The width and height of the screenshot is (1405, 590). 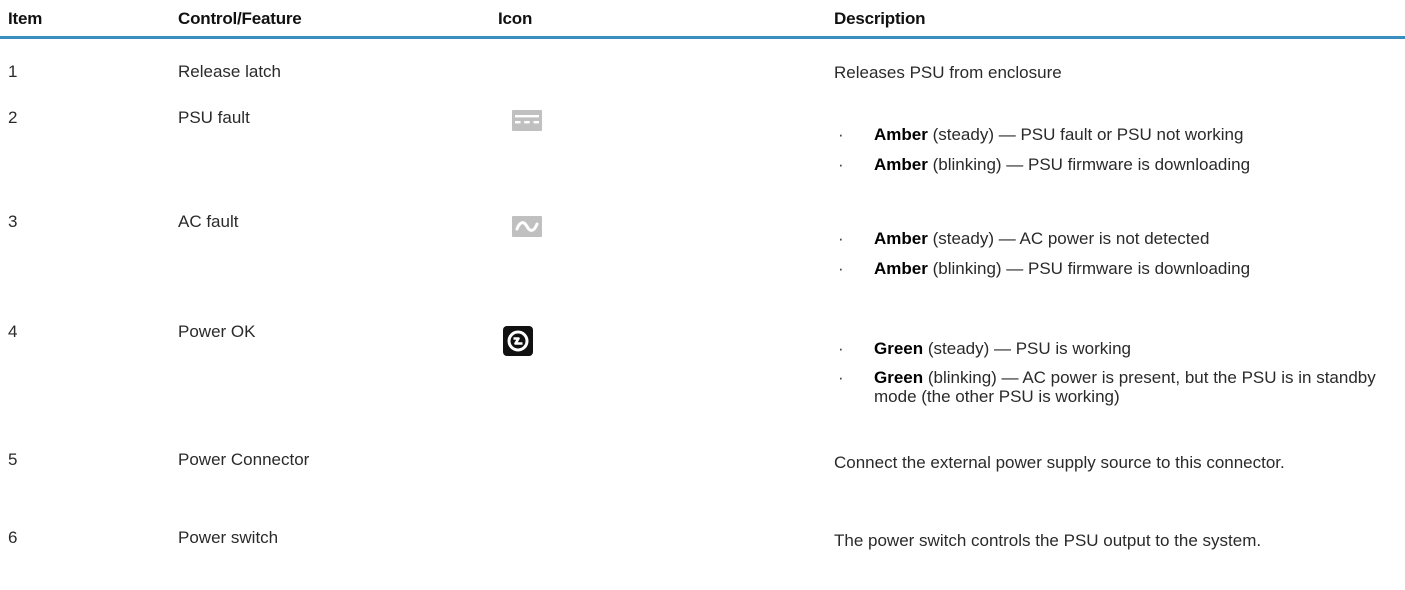 What do you see at coordinates (217, 331) in the screenshot?
I see `control-name: Power OK` at bounding box center [217, 331].